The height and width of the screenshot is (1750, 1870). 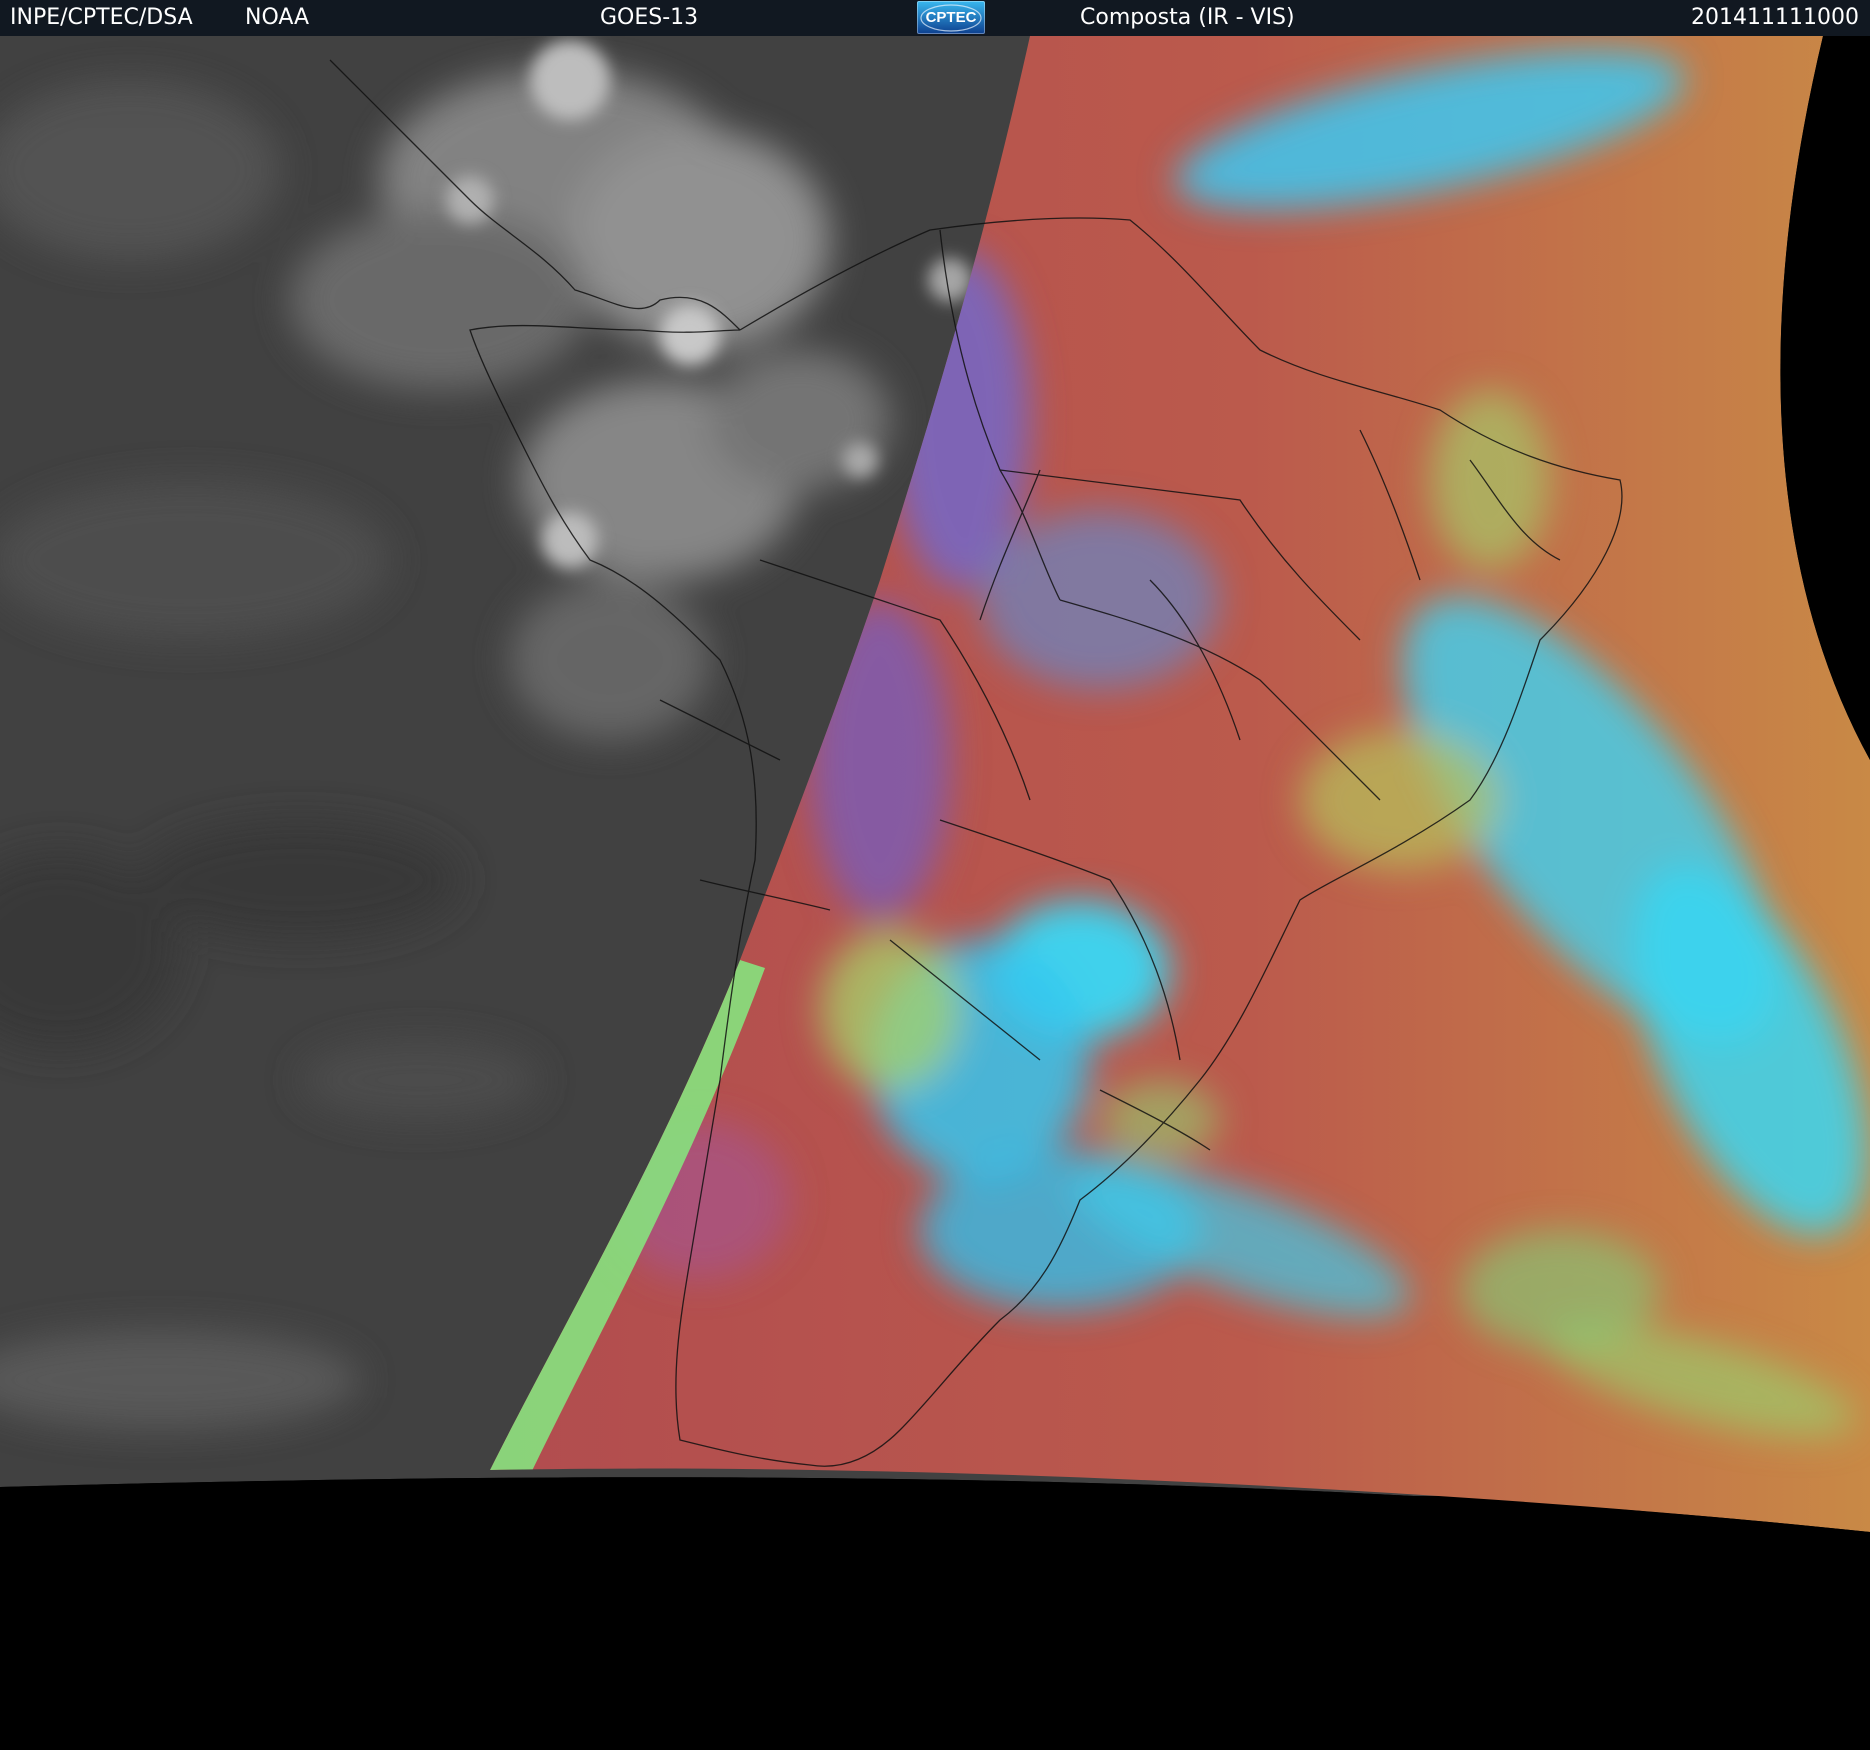 I want to click on product-label: Composta (IR - VIS), so click(x=1187, y=17).